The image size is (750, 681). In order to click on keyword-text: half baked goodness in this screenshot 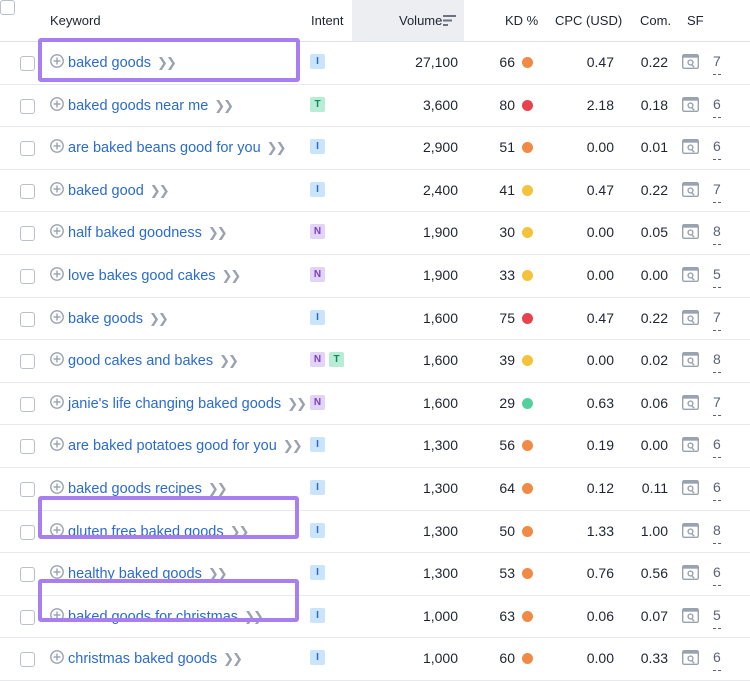, I will do `click(135, 233)`.